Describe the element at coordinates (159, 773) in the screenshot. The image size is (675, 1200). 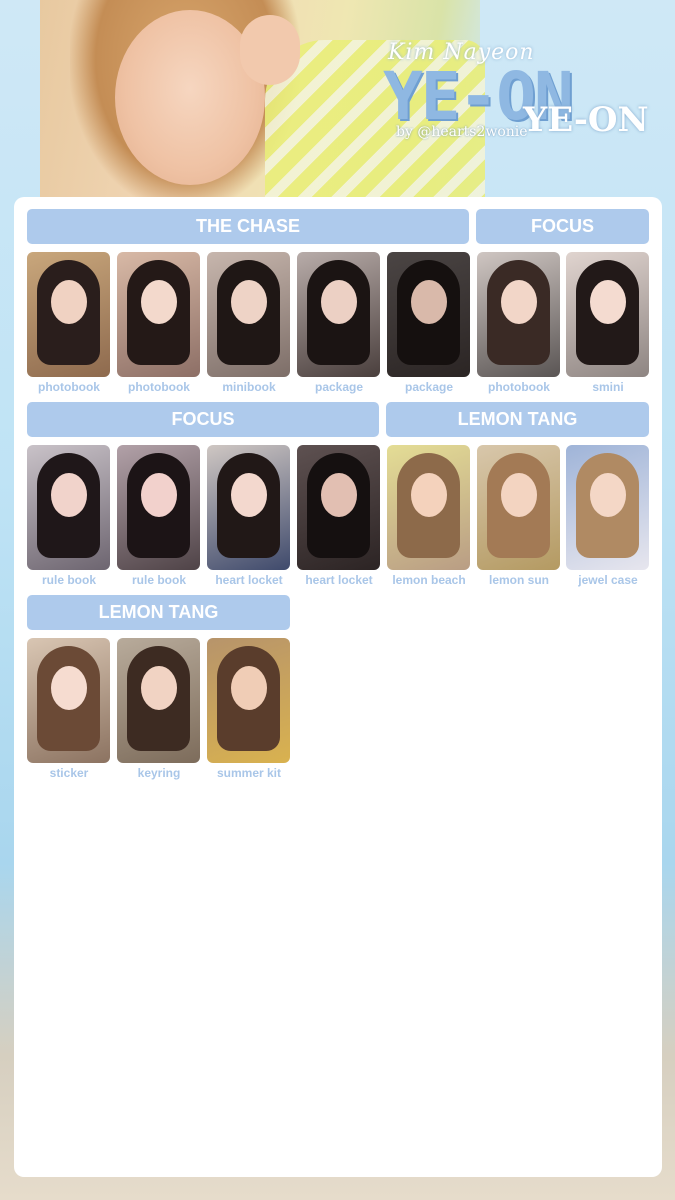
I see `card-label: keyring` at that location.